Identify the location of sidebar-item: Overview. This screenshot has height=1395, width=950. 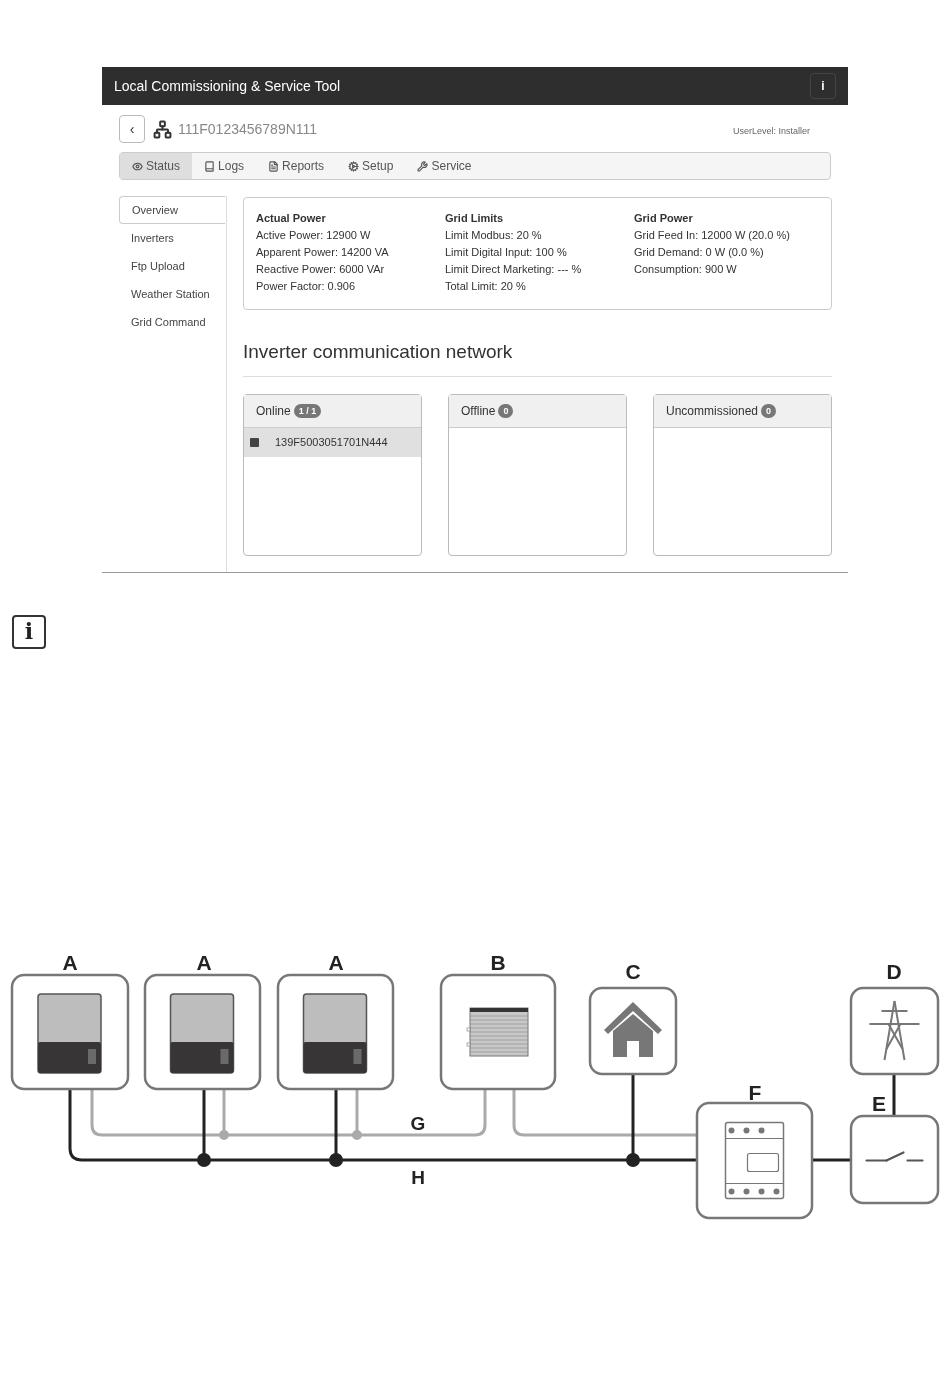
(172, 210).